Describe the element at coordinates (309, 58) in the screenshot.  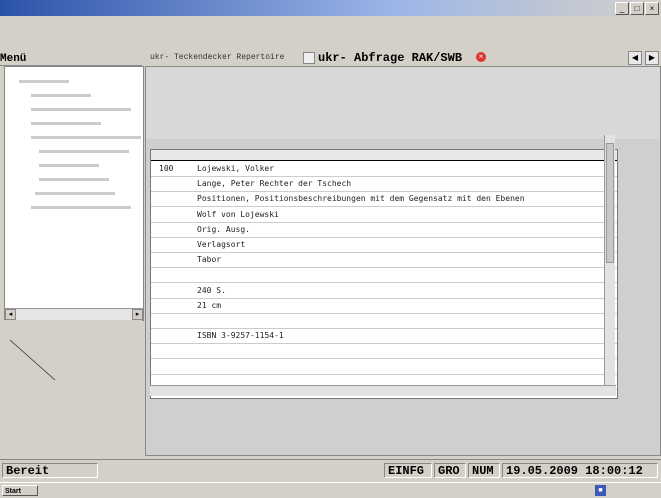
I see `document-icon` at that location.